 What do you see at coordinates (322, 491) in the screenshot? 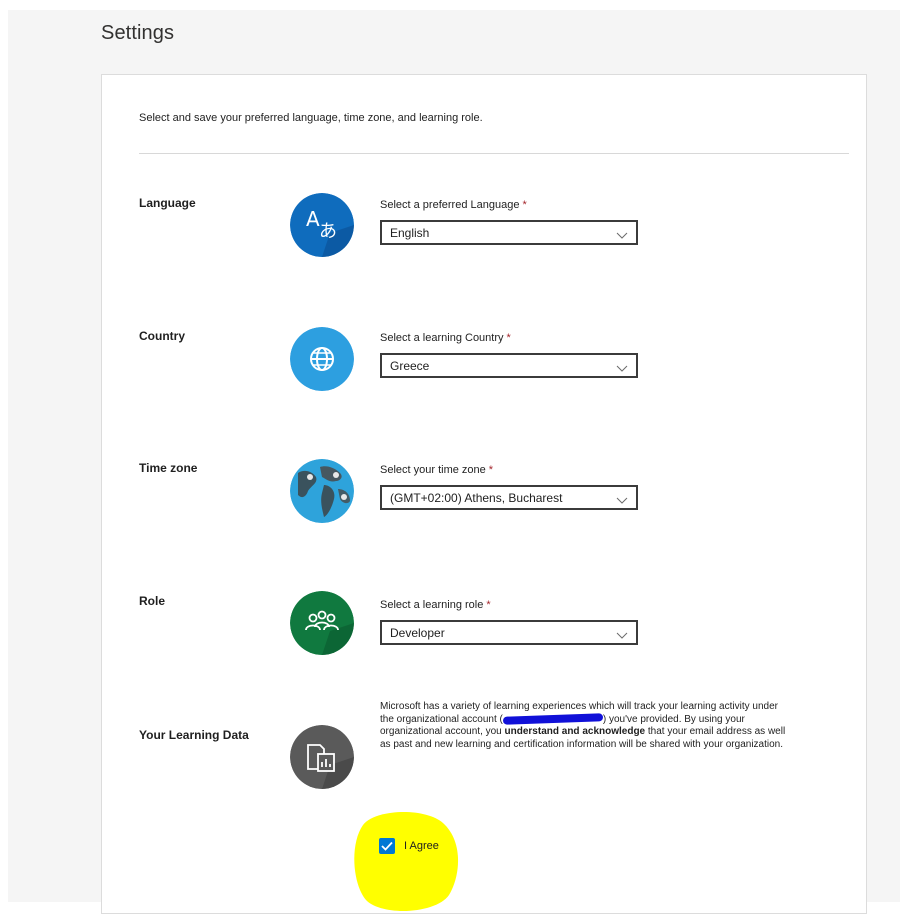
I see `world-map-icon` at bounding box center [322, 491].